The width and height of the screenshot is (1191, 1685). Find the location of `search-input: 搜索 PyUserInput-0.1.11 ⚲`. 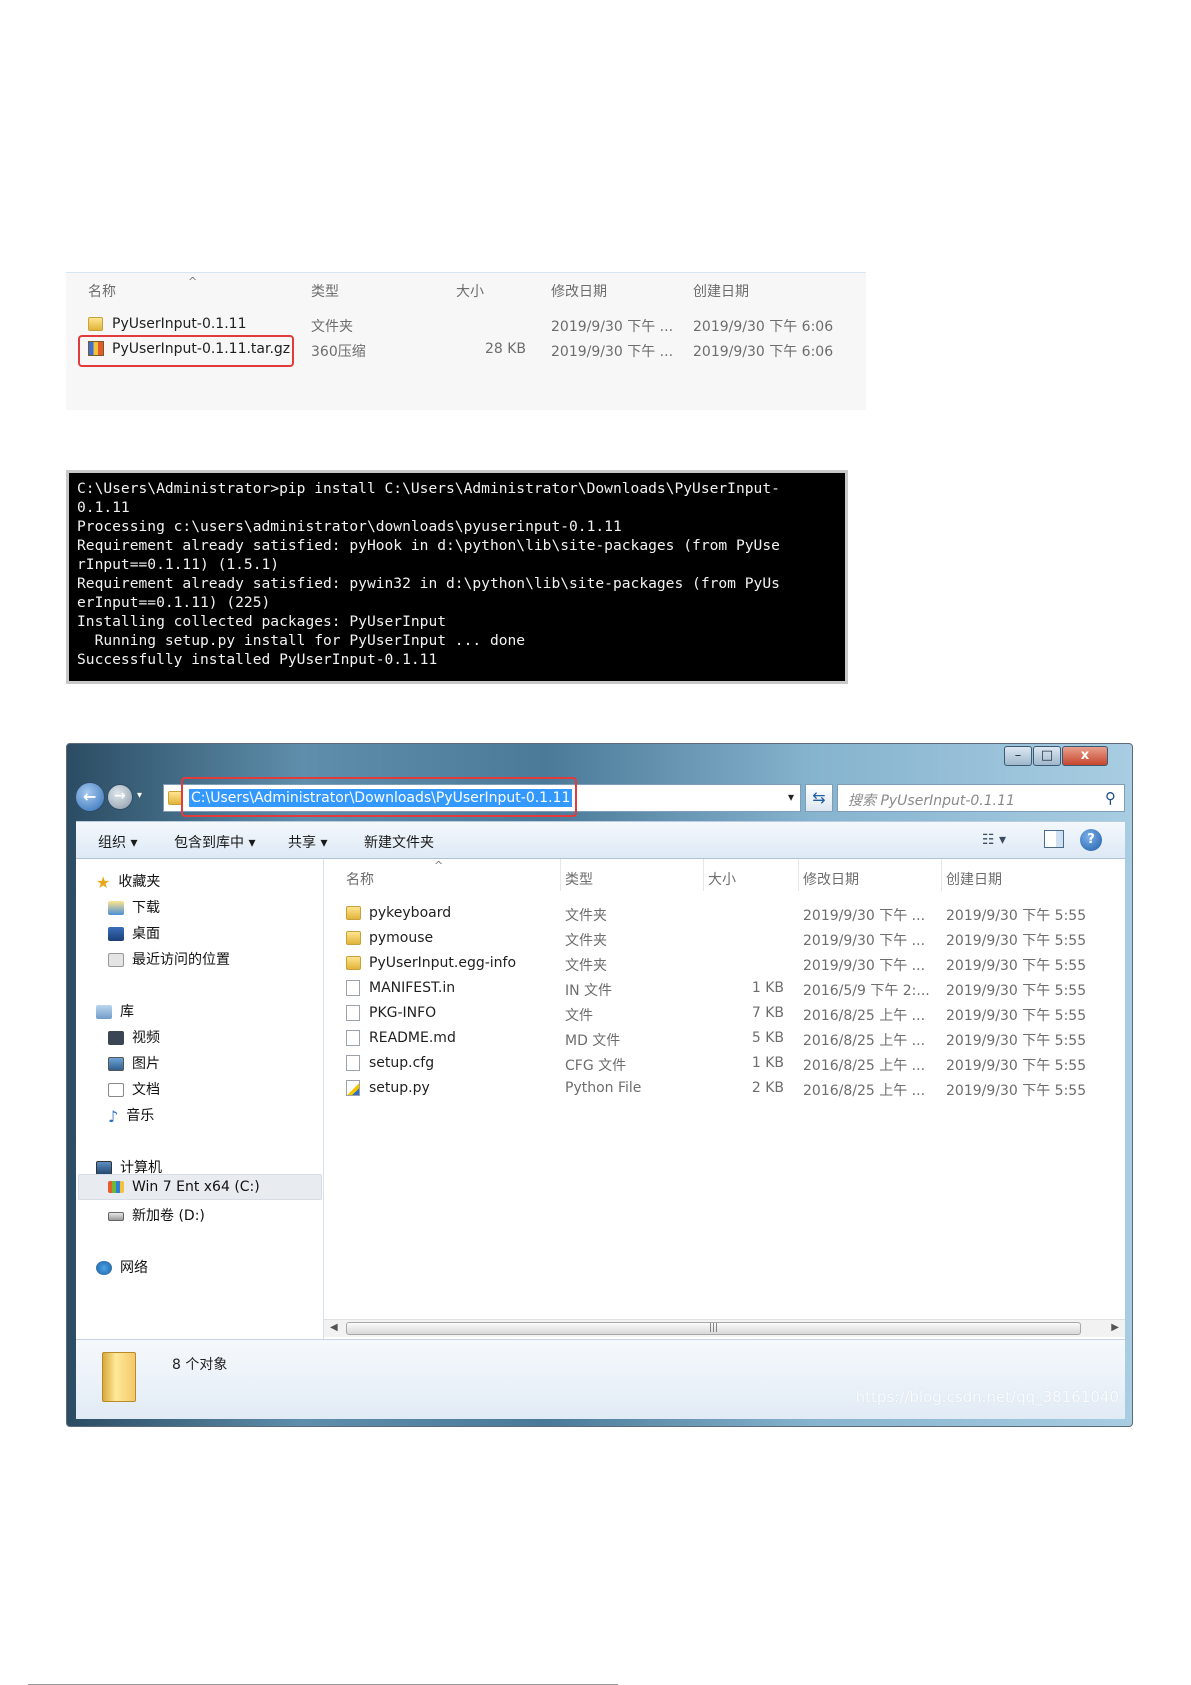

search-input: 搜索 PyUserInput-0.1.11 ⚲ is located at coordinates (981, 798).